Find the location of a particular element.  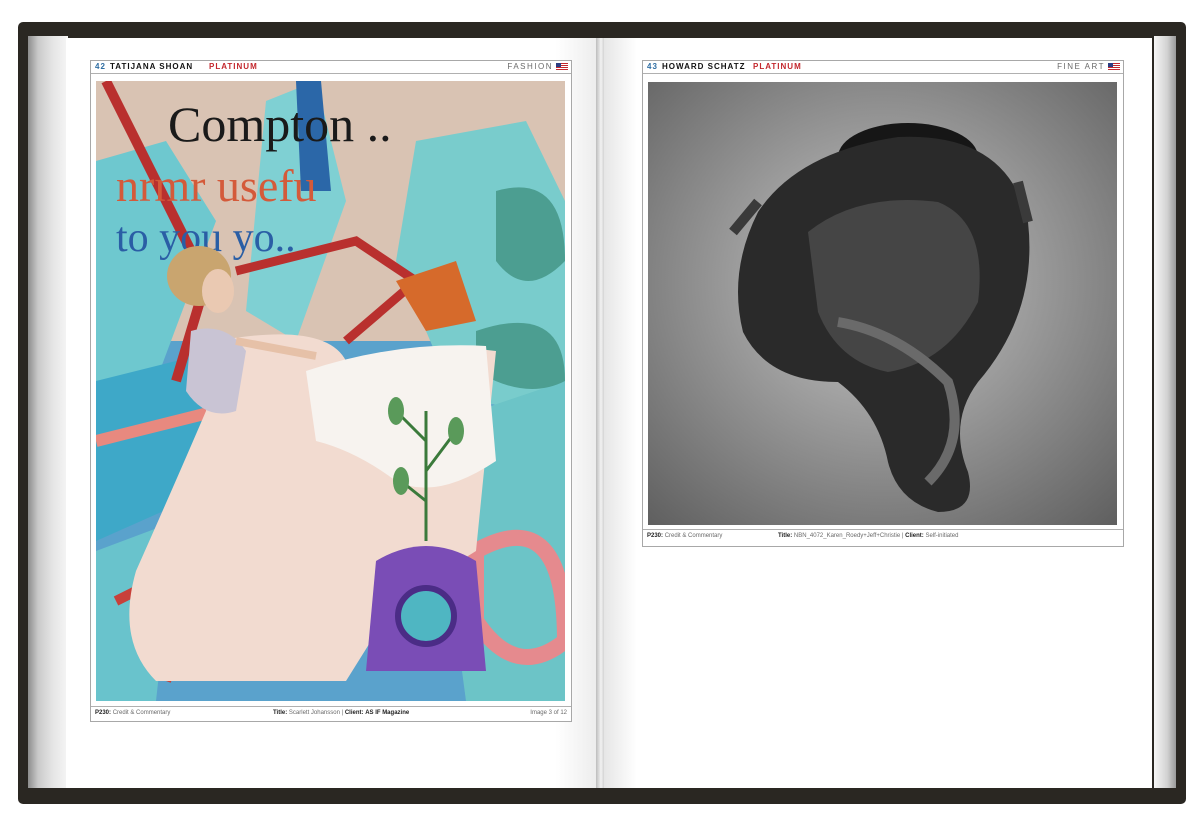

page-number: 43 is located at coordinates (652, 66).